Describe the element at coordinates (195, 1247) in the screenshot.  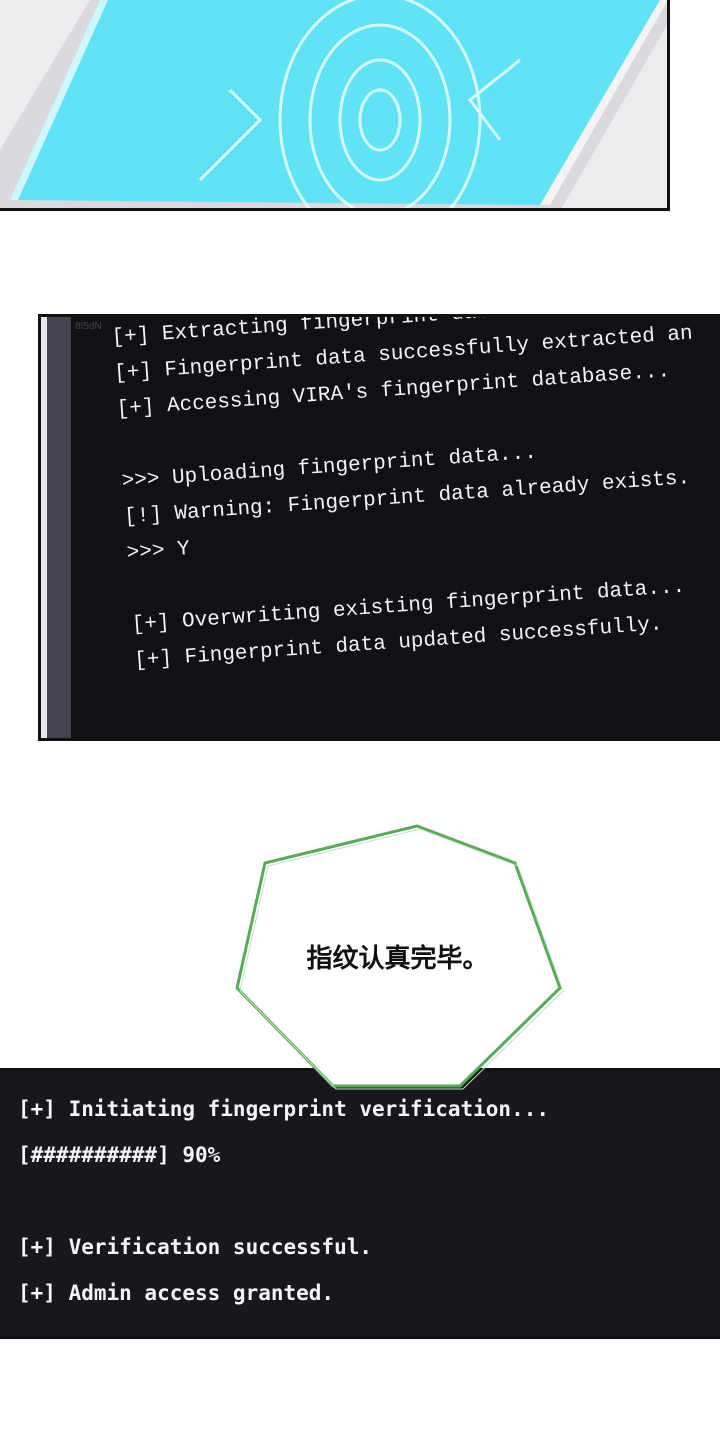
I see `terminal-line: [+] Verification successful.` at that location.